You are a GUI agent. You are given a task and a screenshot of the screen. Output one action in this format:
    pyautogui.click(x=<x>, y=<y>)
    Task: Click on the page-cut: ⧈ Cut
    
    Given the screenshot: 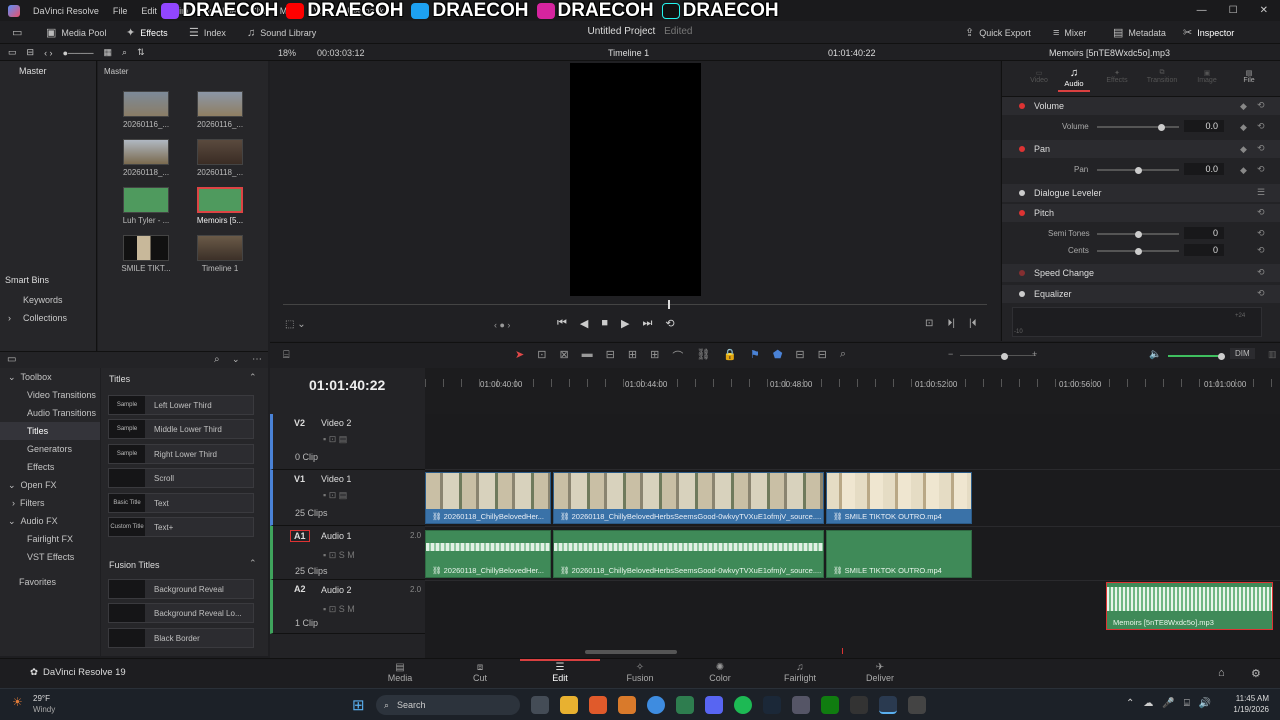 What is the action you would take?
    pyautogui.click(x=480, y=674)
    